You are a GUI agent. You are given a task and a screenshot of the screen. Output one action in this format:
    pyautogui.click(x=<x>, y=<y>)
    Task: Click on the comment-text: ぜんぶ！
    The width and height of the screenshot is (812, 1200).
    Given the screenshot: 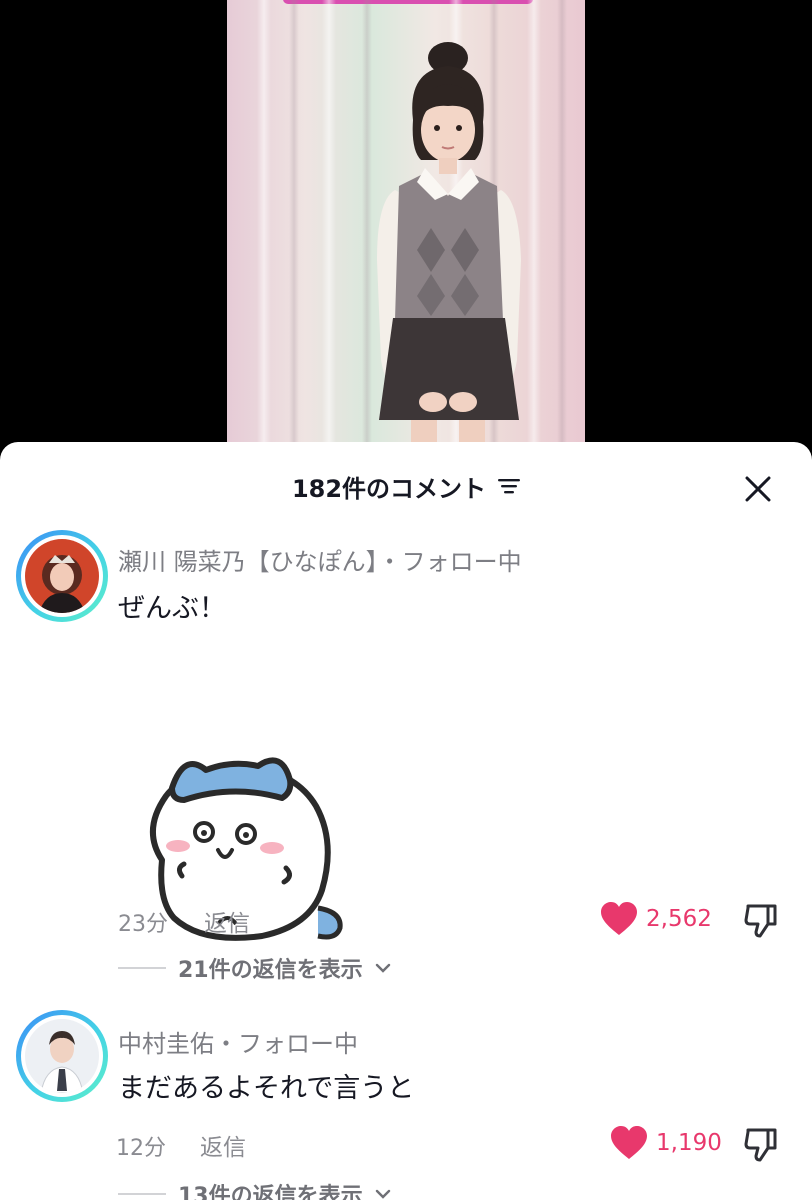 What is the action you would take?
    pyautogui.click(x=172, y=608)
    